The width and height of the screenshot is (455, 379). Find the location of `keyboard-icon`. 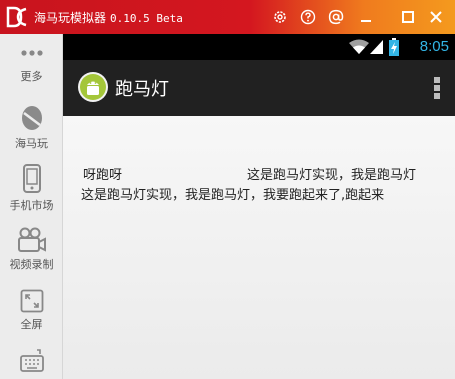

keyboard-icon is located at coordinates (31, 360).